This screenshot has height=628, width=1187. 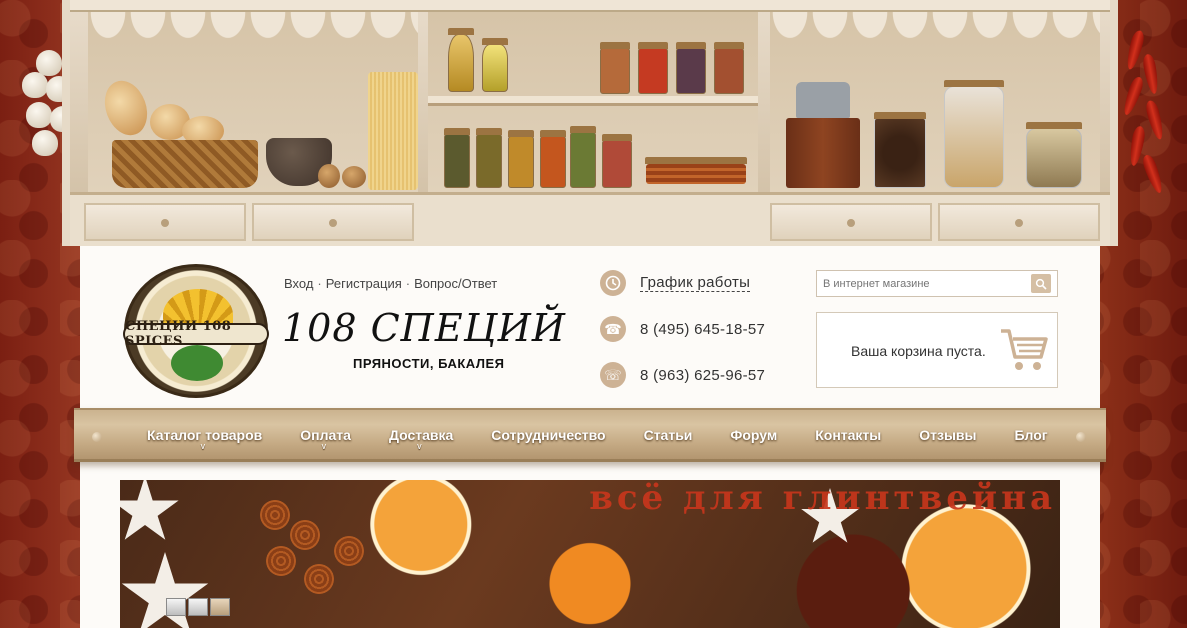 What do you see at coordinates (900, 150) in the screenshot?
I see `peppercorn-jar` at bounding box center [900, 150].